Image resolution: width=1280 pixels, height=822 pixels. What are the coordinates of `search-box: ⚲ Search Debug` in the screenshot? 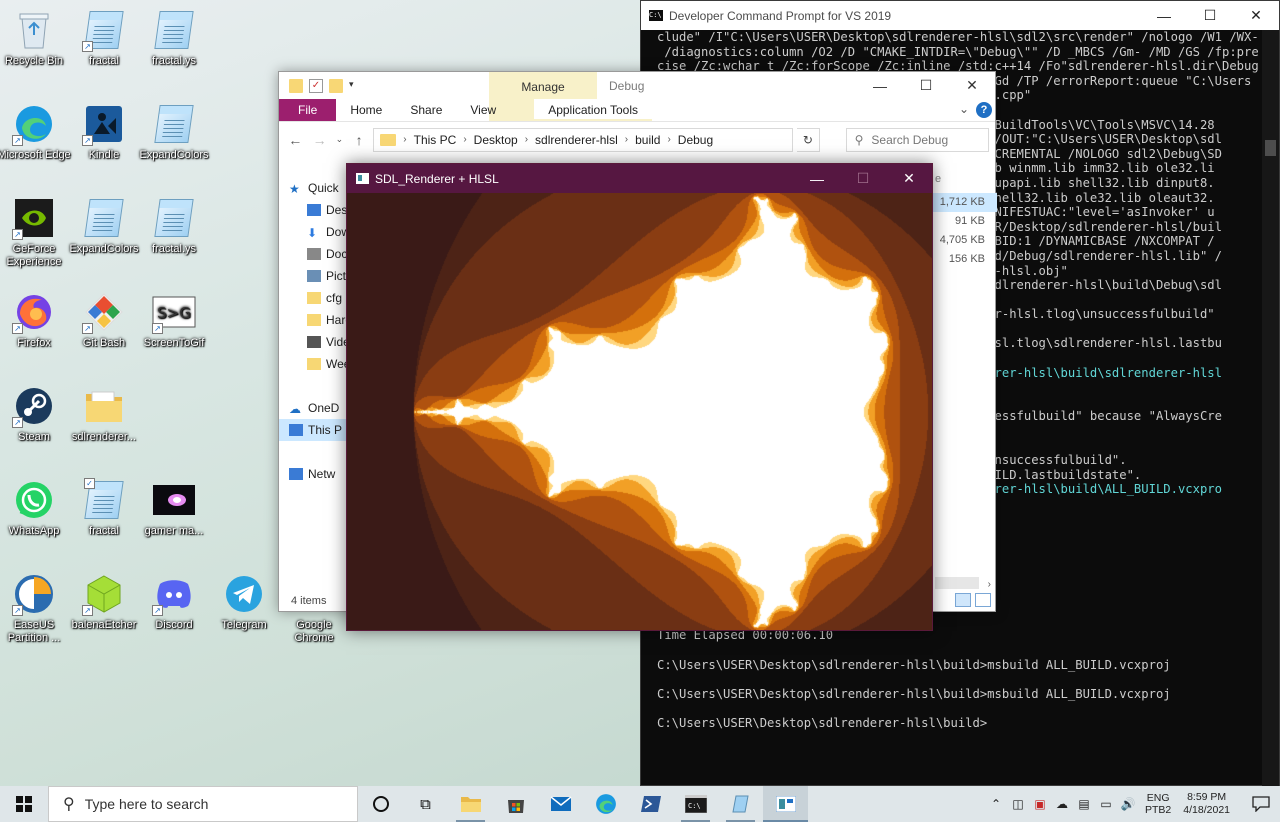 It's located at (917, 139).